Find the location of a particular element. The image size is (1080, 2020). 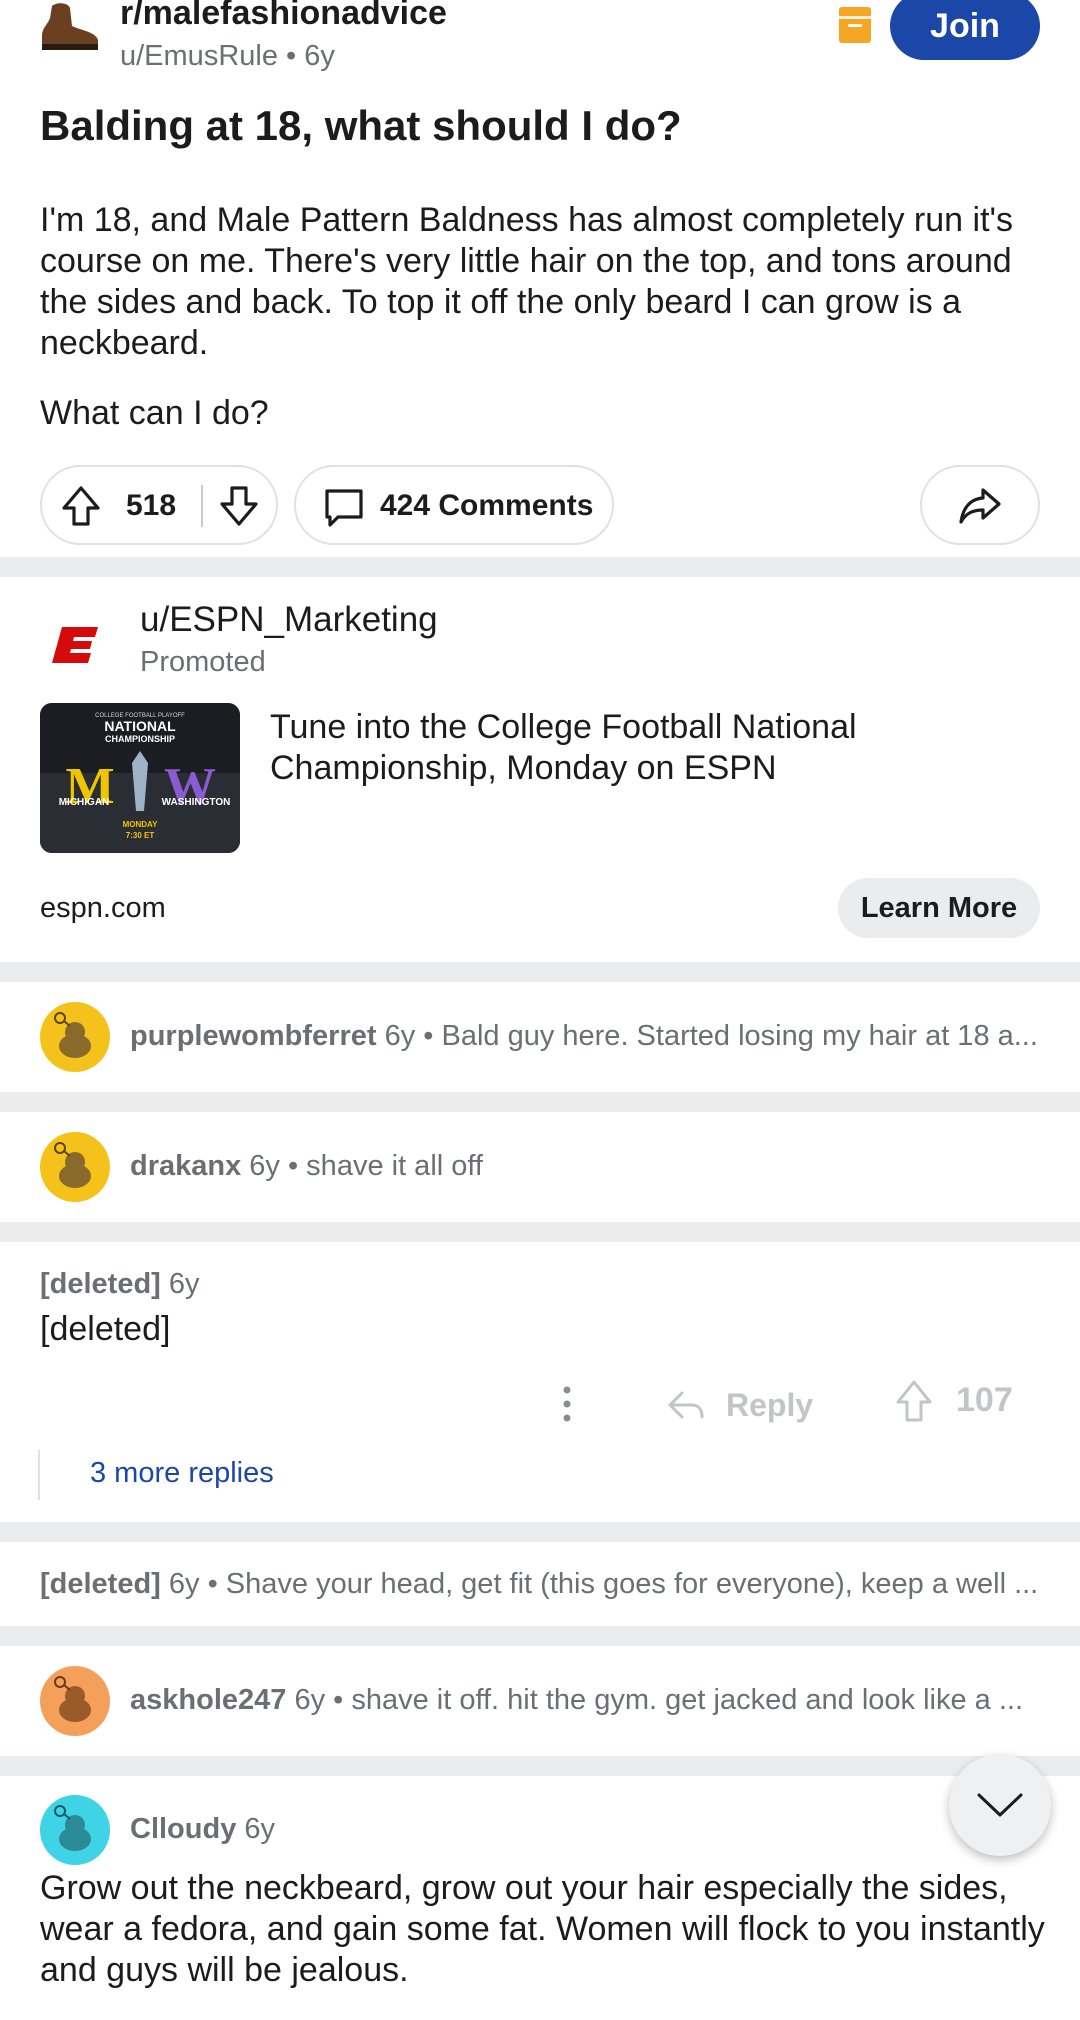

scroll-next-comment-button is located at coordinates (1000, 1805).